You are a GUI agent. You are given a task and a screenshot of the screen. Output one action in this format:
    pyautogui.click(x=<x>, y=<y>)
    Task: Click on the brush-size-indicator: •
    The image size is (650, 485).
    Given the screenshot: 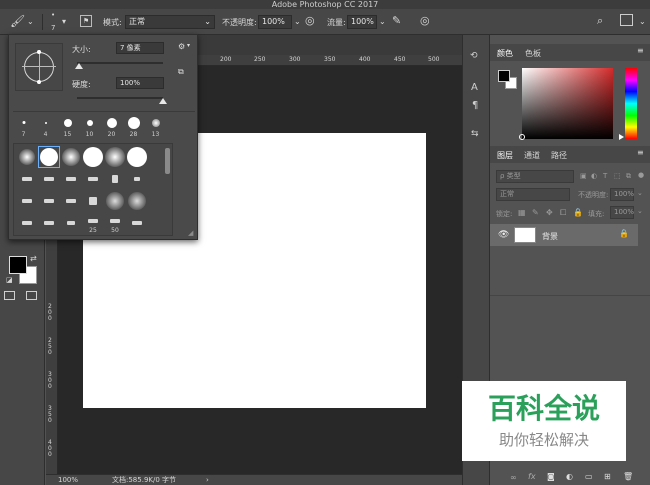 What is the action you would take?
    pyautogui.click(x=53, y=15)
    